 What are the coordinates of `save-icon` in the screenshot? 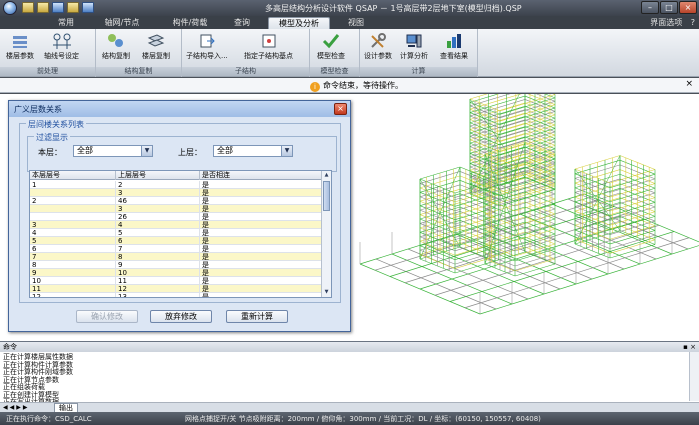 It's located at (58, 7).